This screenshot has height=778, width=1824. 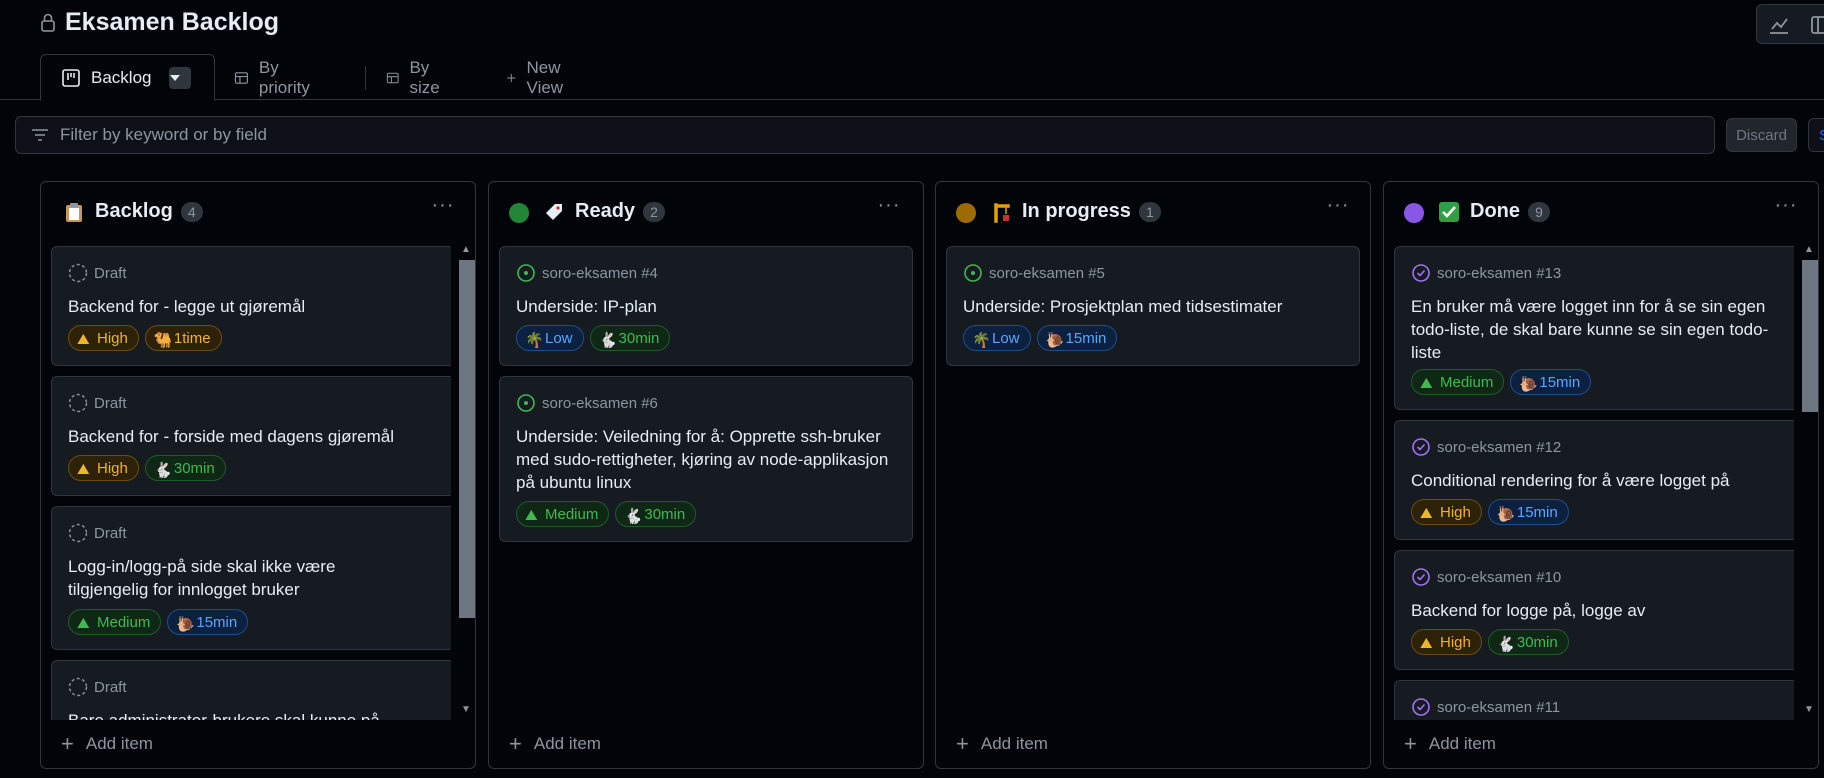 I want to click on tab-label: By priority, so click(x=284, y=77).